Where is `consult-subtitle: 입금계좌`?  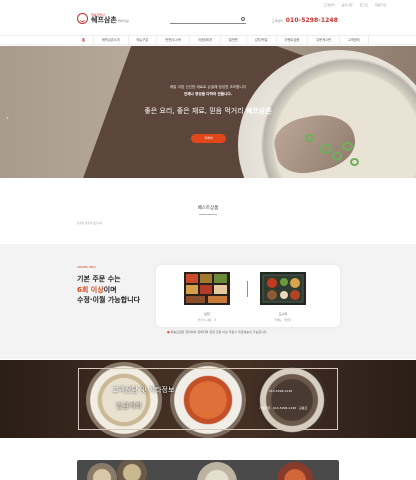 consult-subtitle: 입금계좌 is located at coordinates (129, 406).